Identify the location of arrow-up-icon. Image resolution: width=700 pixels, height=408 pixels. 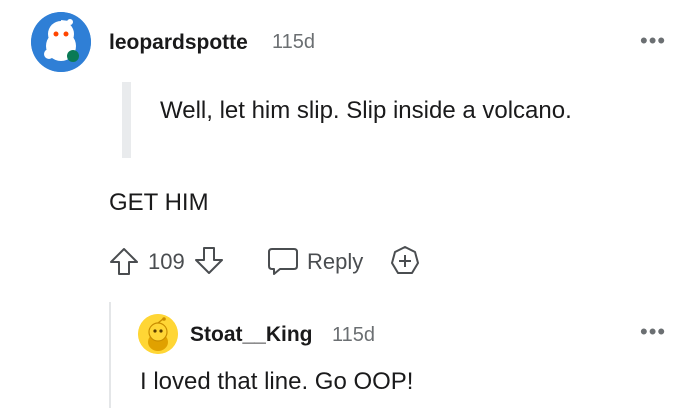
(124, 261).